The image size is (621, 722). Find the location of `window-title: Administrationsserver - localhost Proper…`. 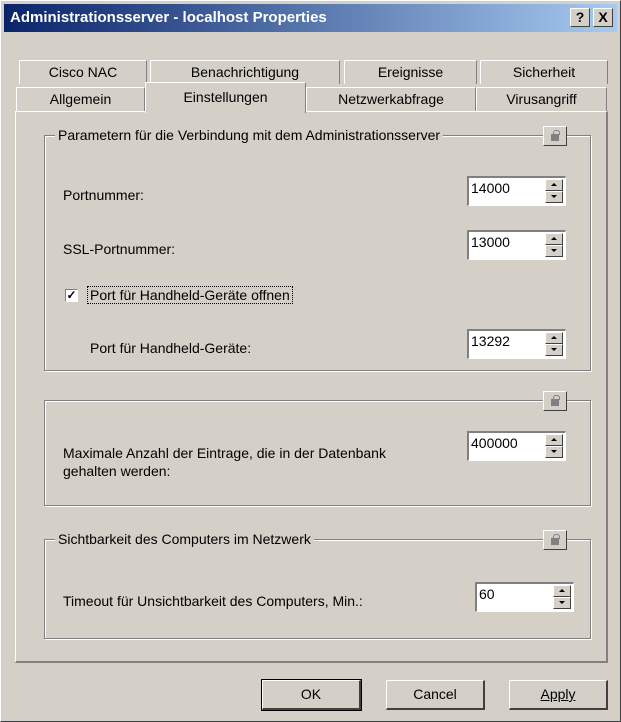

window-title: Administrationsserver - localhost Proper… is located at coordinates (168, 17).